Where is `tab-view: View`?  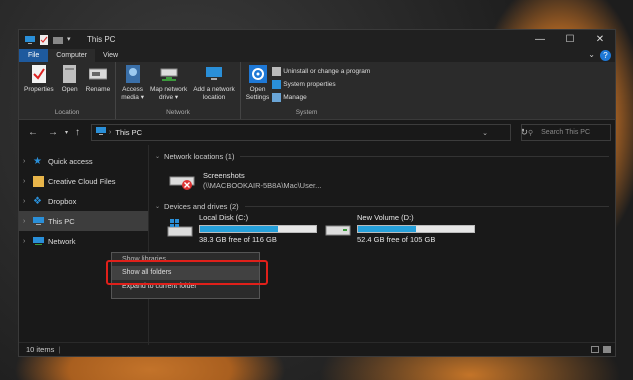
tab-view: View is located at coordinates (110, 55).